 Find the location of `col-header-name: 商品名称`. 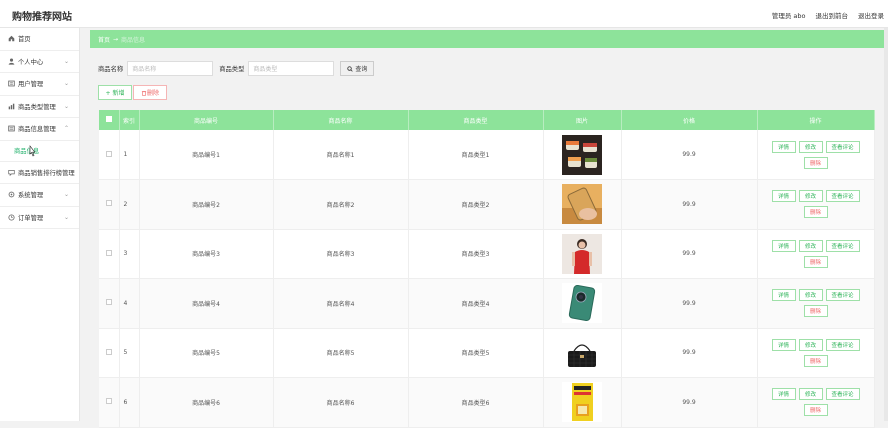

col-header-name: 商品名称 is located at coordinates (341, 120).